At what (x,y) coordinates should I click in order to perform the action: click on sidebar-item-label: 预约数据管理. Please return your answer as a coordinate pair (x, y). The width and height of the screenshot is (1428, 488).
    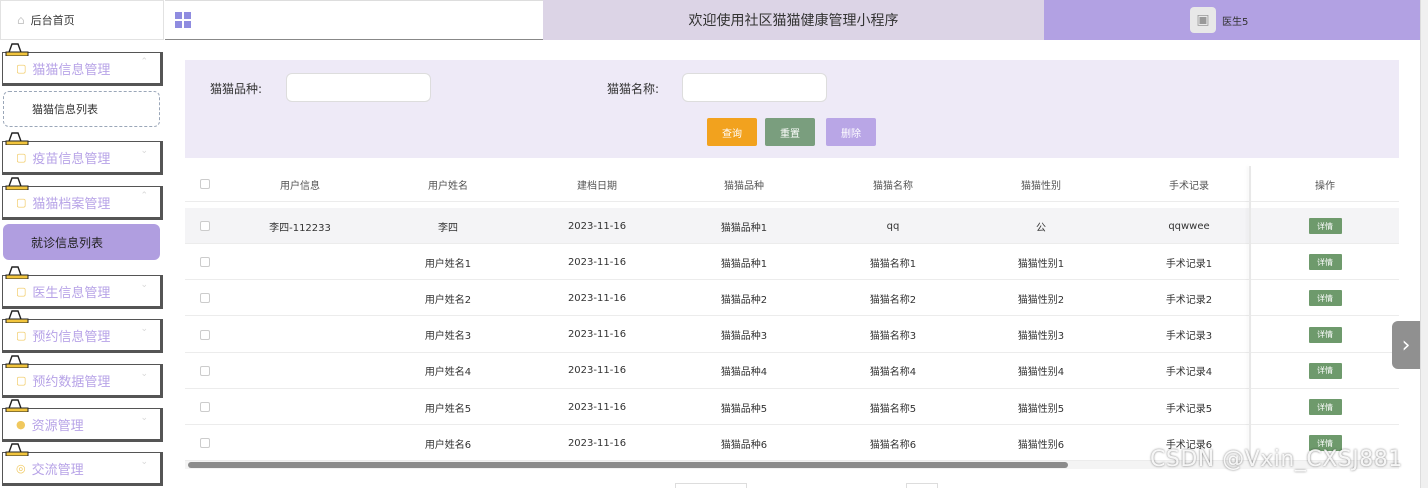
    Looking at the image, I should click on (71, 382).